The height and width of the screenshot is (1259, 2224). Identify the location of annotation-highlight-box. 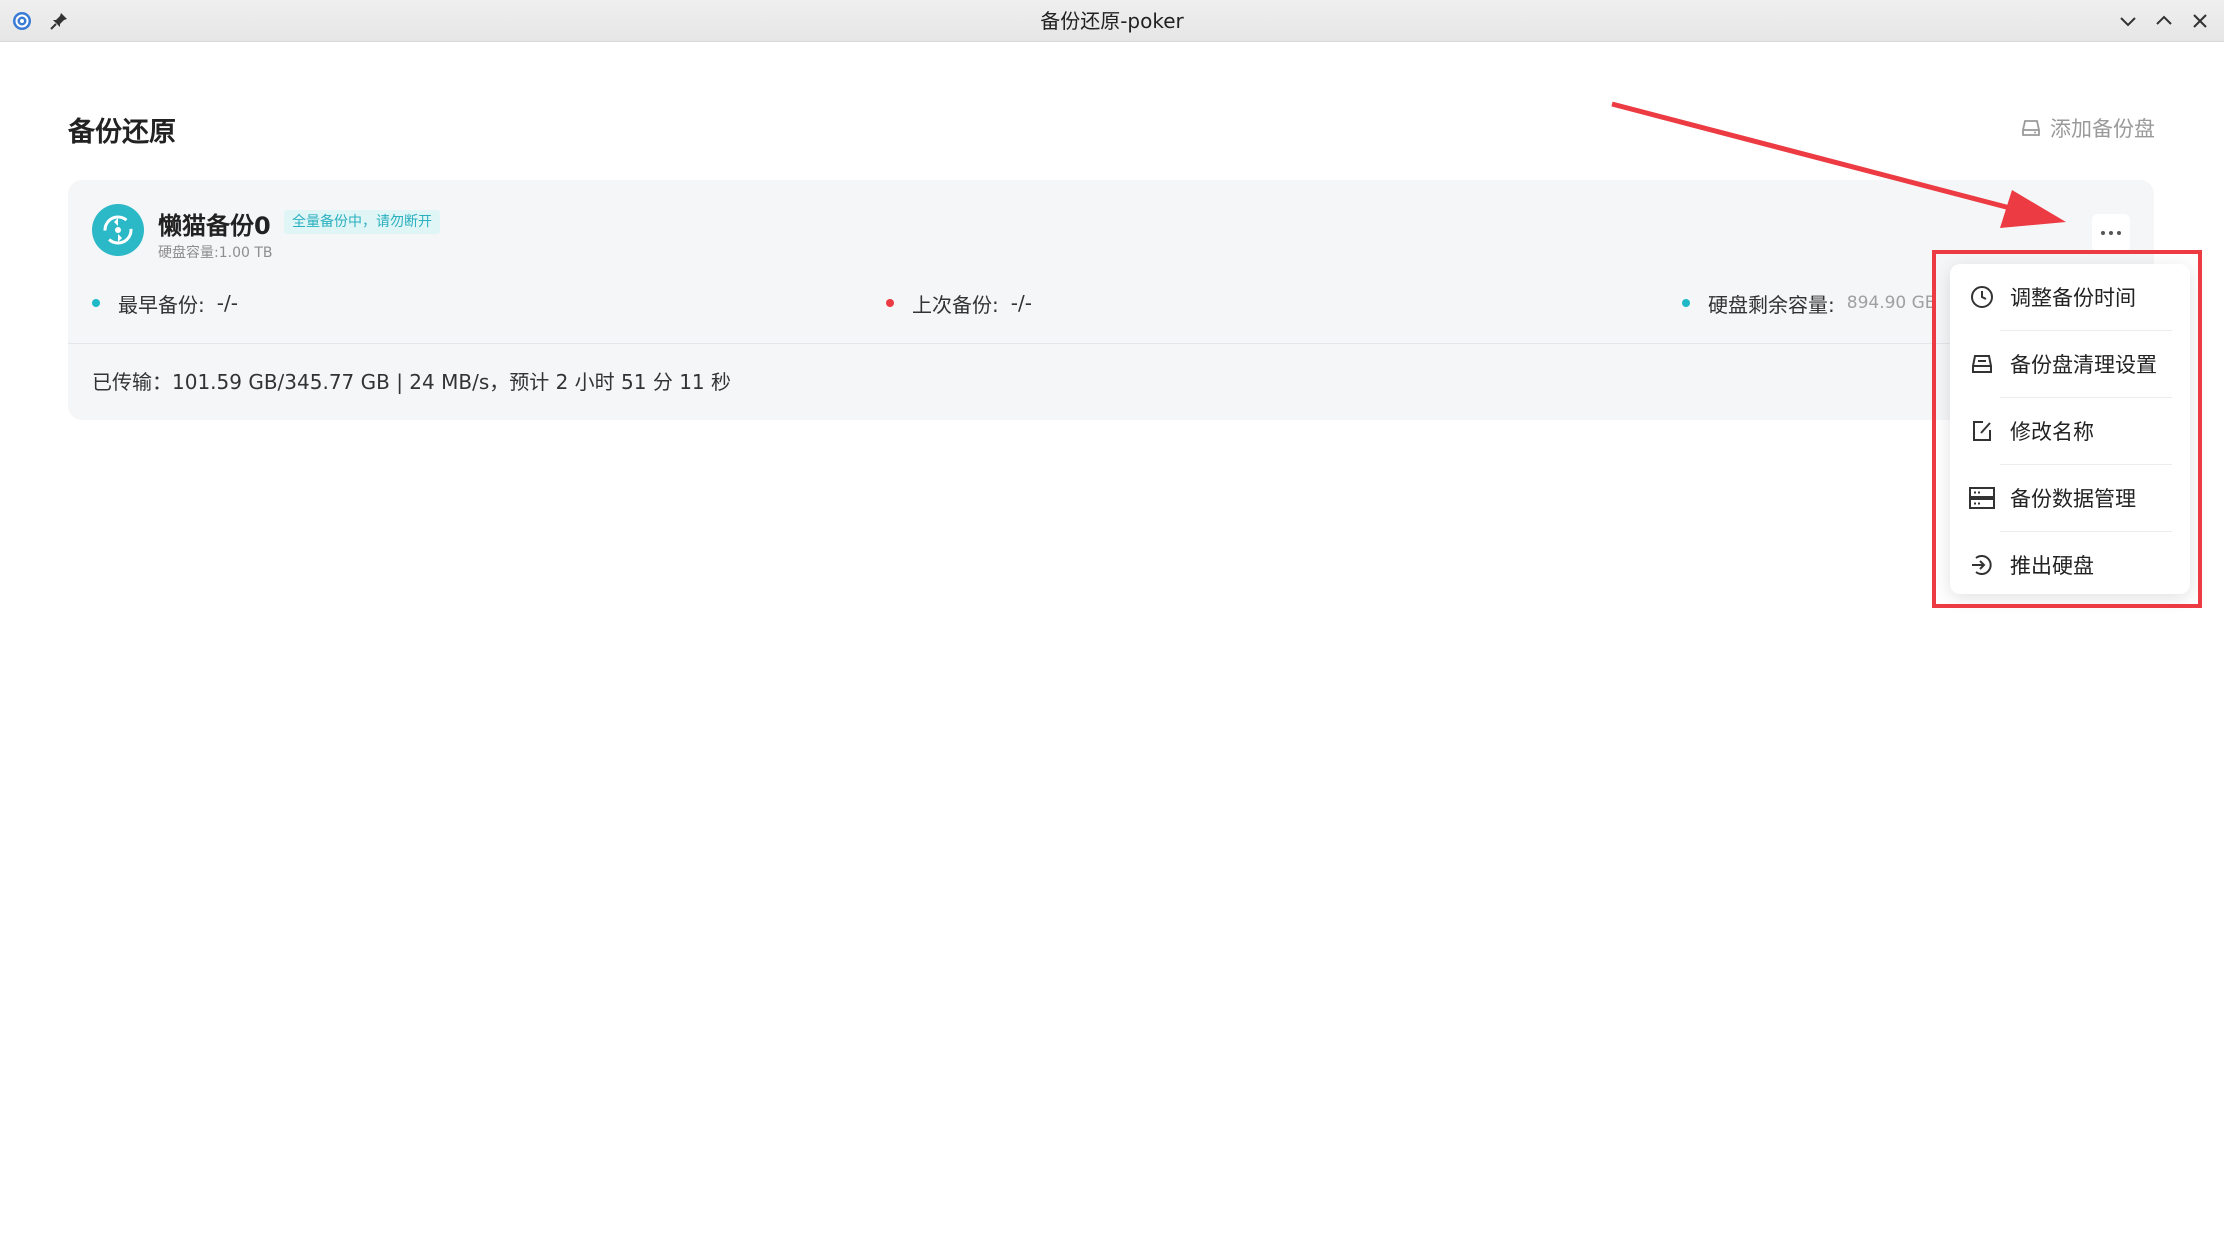
(2067, 429).